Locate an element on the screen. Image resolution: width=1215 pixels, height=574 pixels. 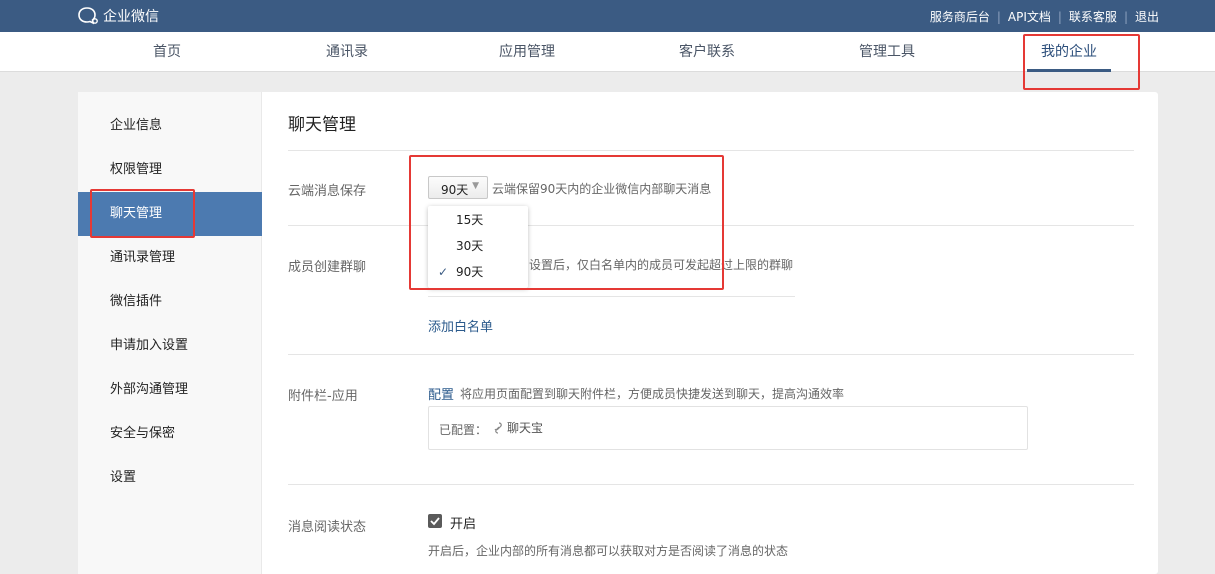
configured-app-name: 聊天宝 is located at coordinates (525, 428).